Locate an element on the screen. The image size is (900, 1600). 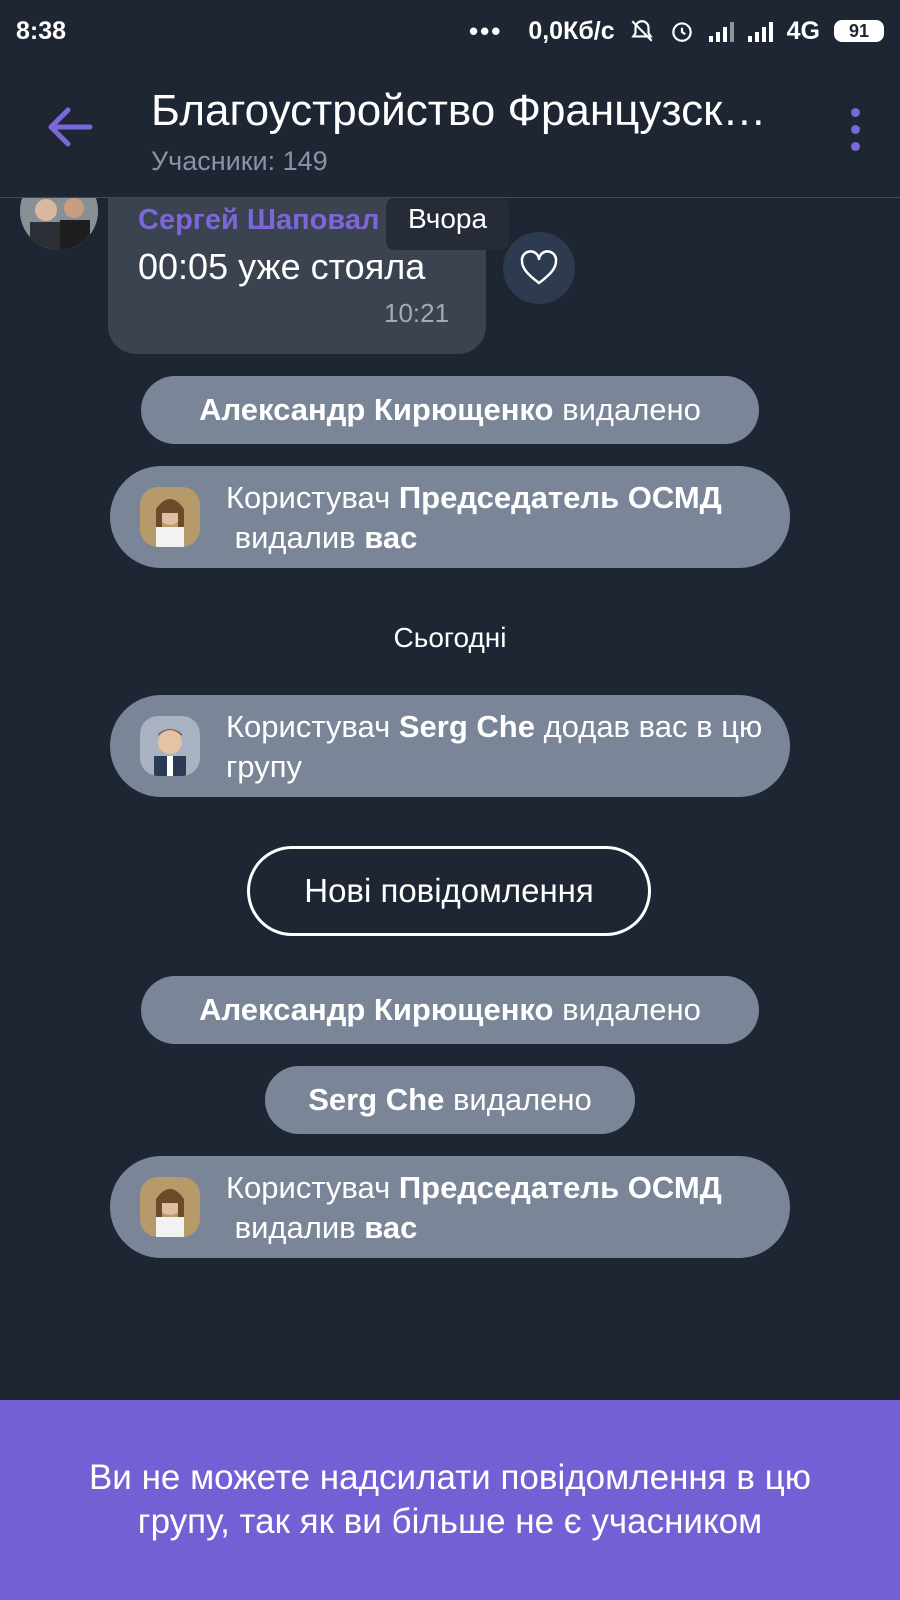
like-button is located at coordinates (539, 268).